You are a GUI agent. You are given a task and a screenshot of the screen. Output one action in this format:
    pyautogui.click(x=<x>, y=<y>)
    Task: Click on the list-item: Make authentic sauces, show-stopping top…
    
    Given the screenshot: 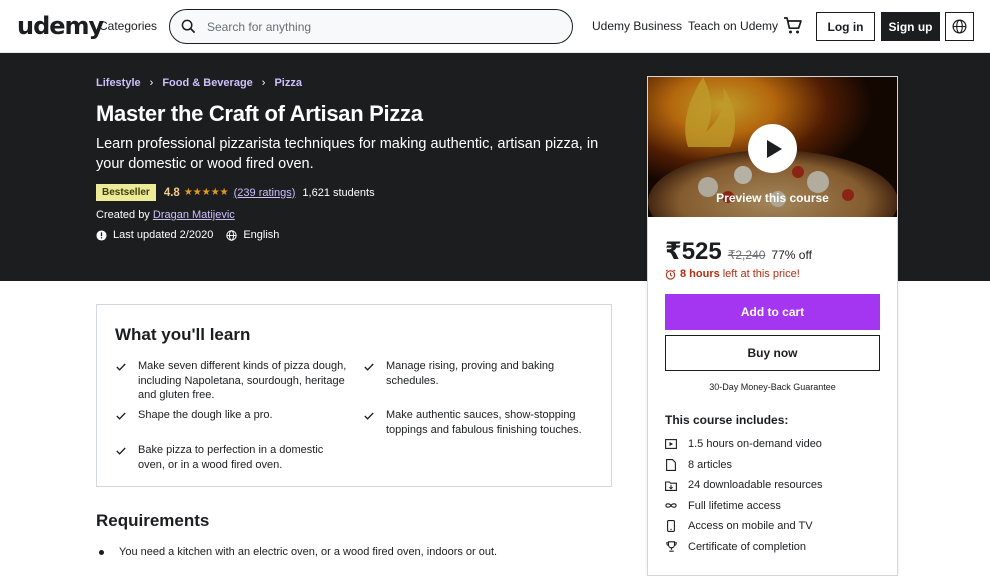 What is the action you would take?
    pyautogui.click(x=479, y=422)
    